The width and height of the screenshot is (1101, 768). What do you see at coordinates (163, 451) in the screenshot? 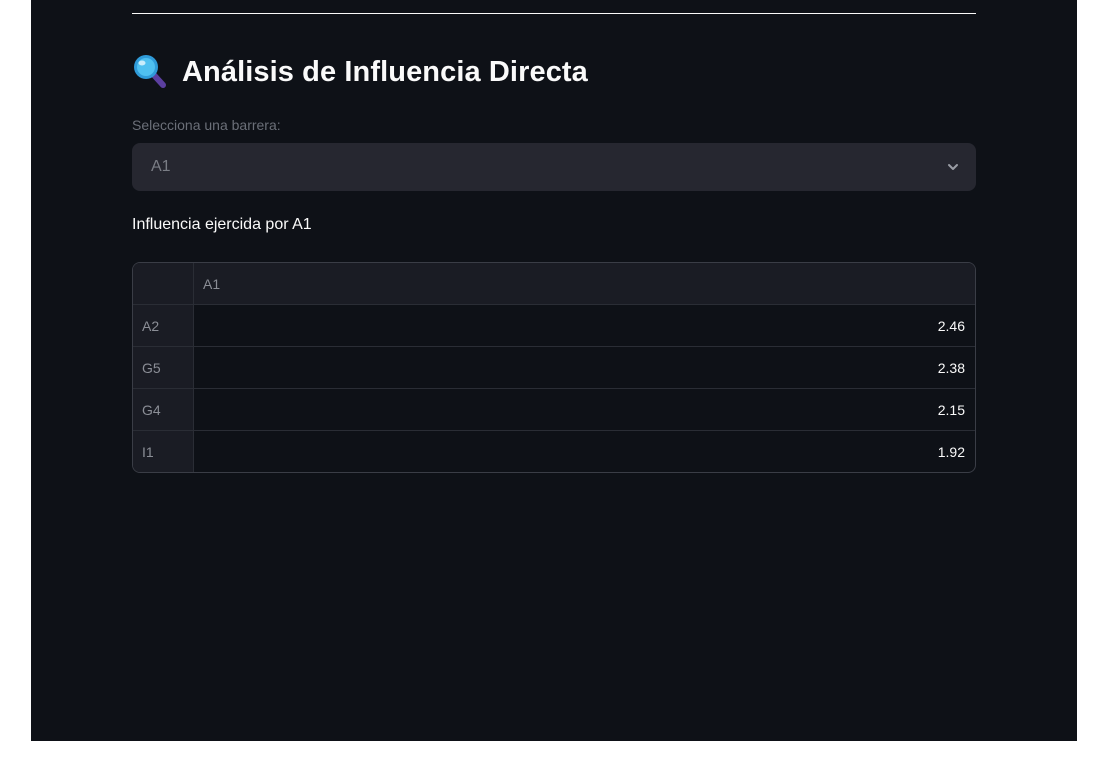
I see `row-index: I1` at bounding box center [163, 451].